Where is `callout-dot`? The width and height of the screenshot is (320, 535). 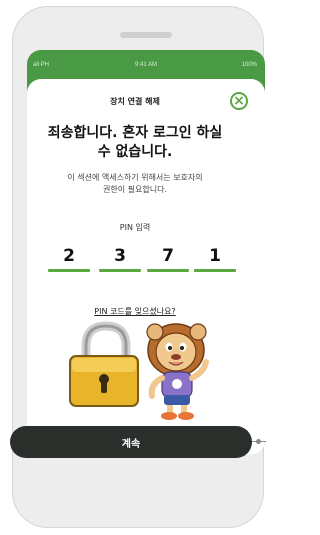
callout-dot is located at coordinates (258, 441).